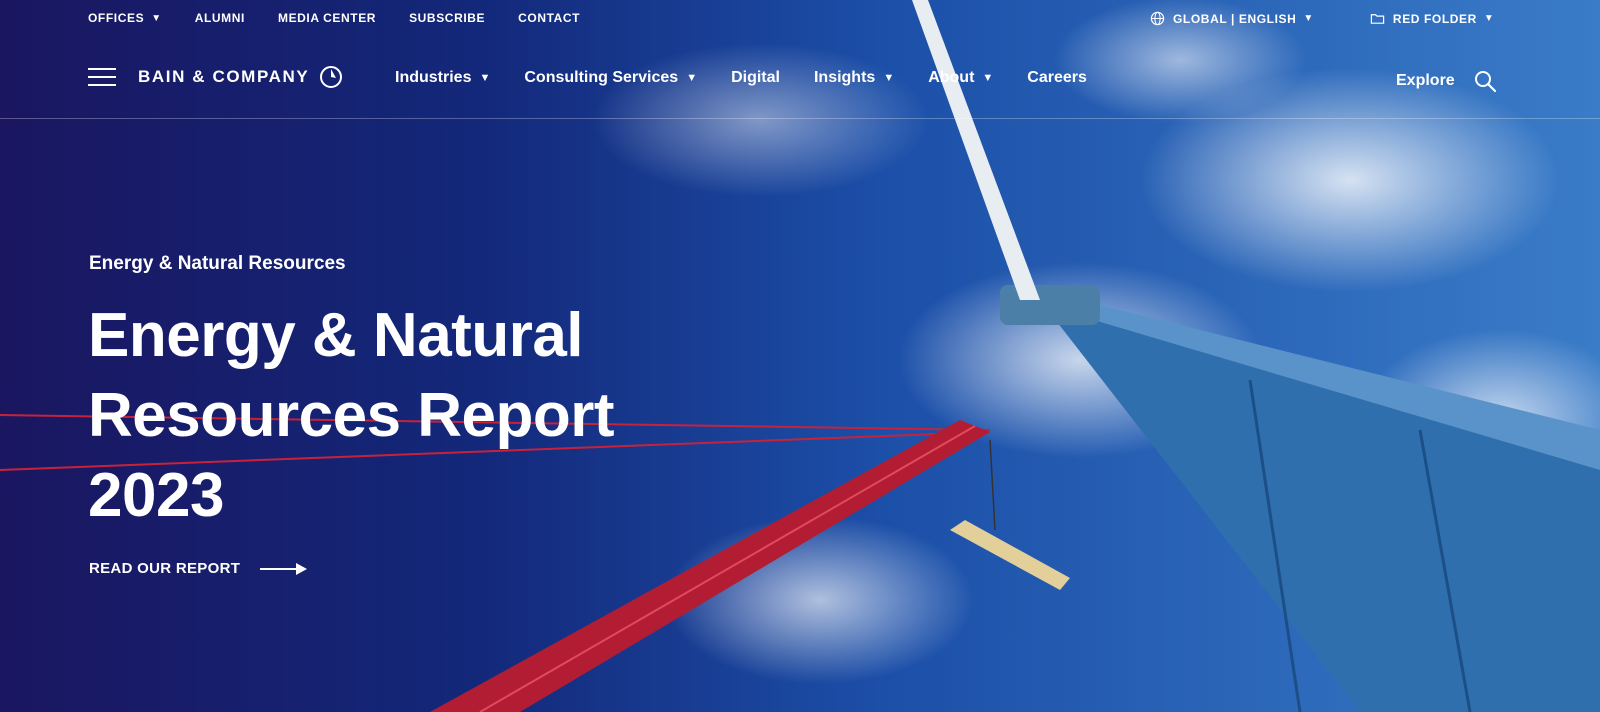  What do you see at coordinates (1235, 18) in the screenshot?
I see `language-label: GLOBAL | ENGLISH` at bounding box center [1235, 18].